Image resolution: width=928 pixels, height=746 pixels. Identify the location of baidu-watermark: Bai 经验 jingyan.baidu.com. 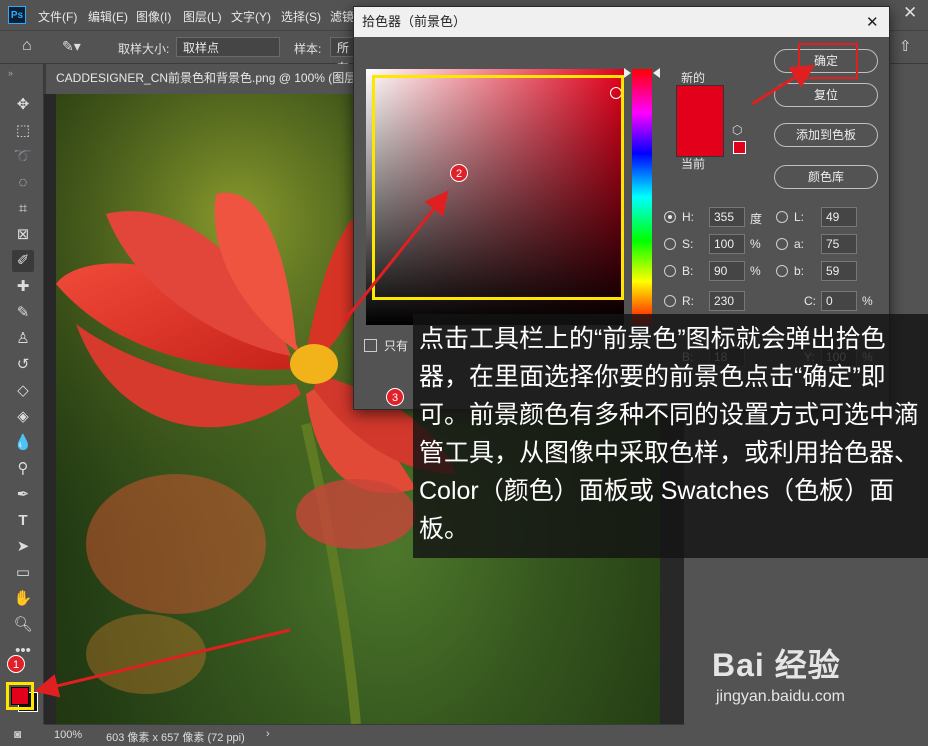
(778, 673).